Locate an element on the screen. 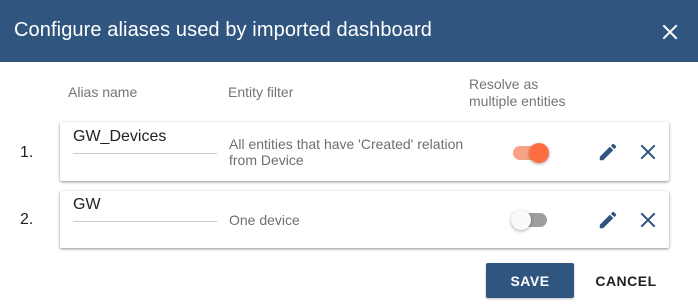 This screenshot has height=307, width=698. alias-name-field: GW_Devices is located at coordinates (145, 141).